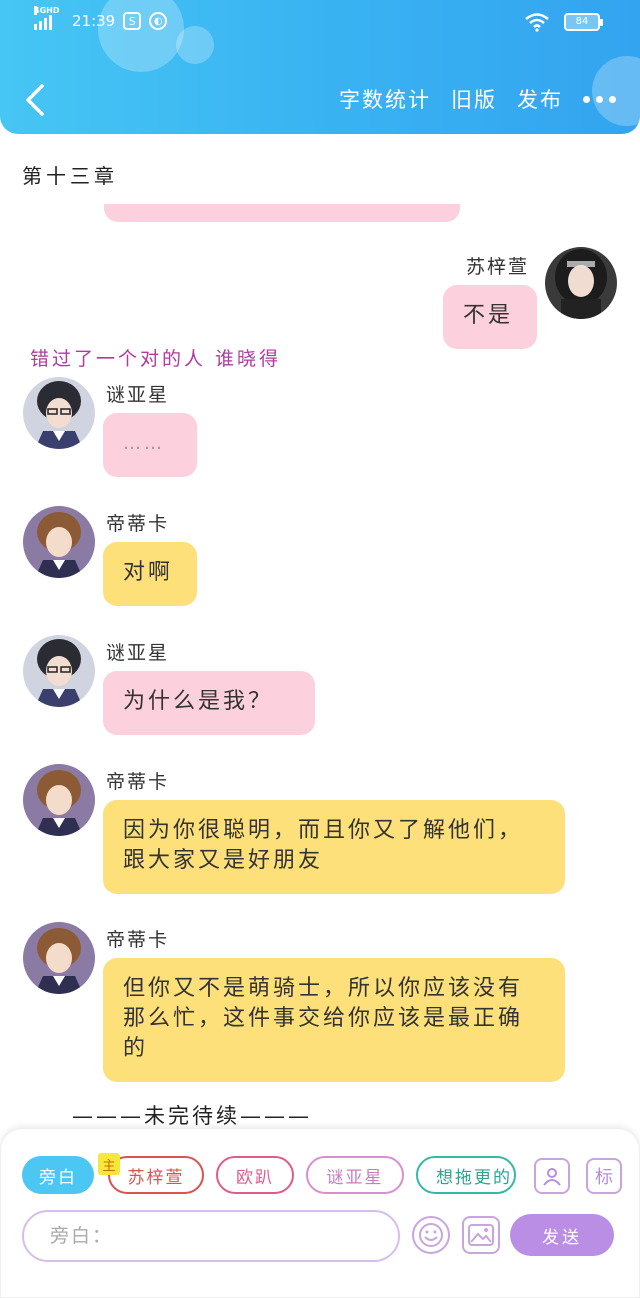 The image size is (640, 1298). I want to click on status-time: 21:39, so click(94, 21).